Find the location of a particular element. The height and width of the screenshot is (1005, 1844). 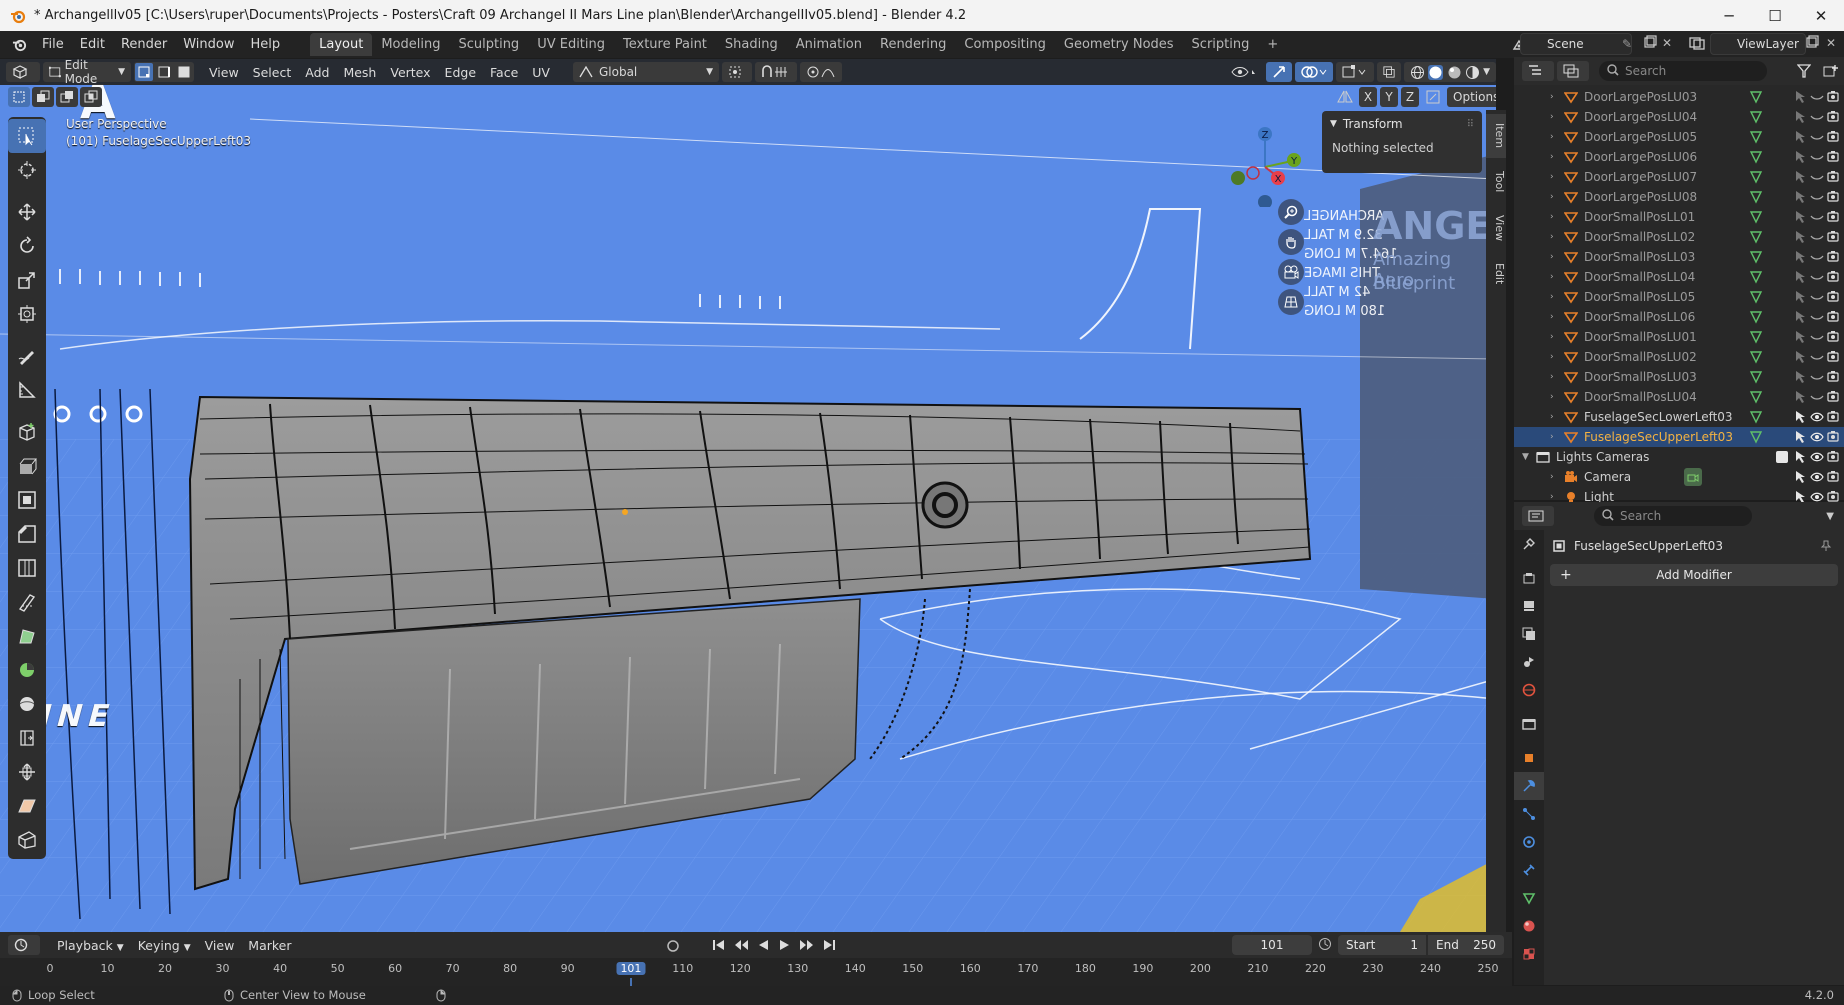

timeline-editor-type-button is located at coordinates (24, 945).